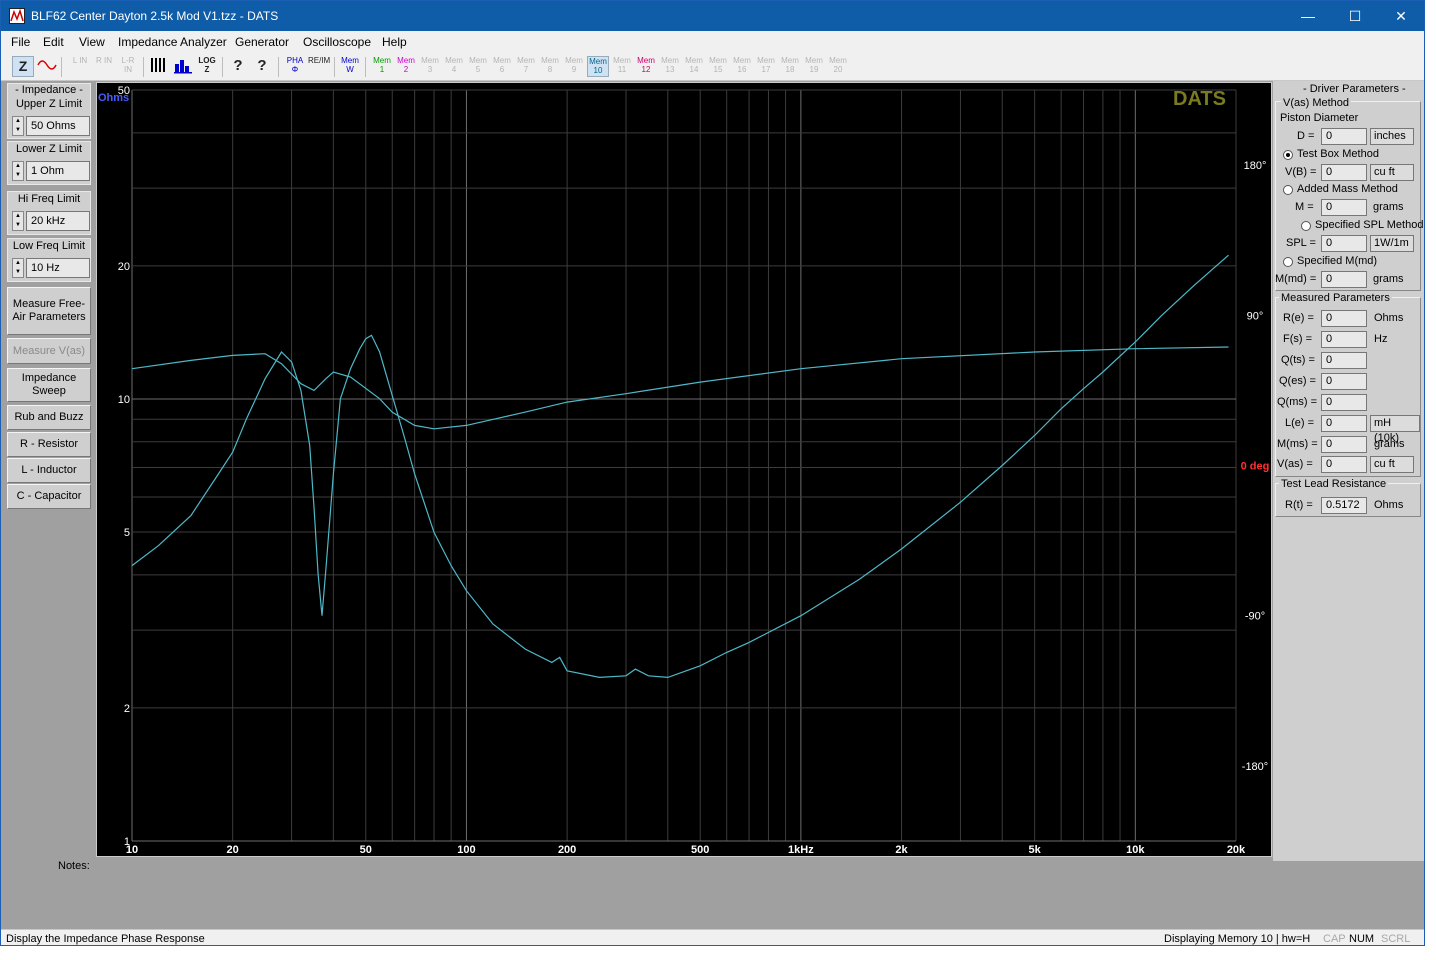 This screenshot has height=960, width=1436. I want to click on sine-wave-button, so click(47, 66).